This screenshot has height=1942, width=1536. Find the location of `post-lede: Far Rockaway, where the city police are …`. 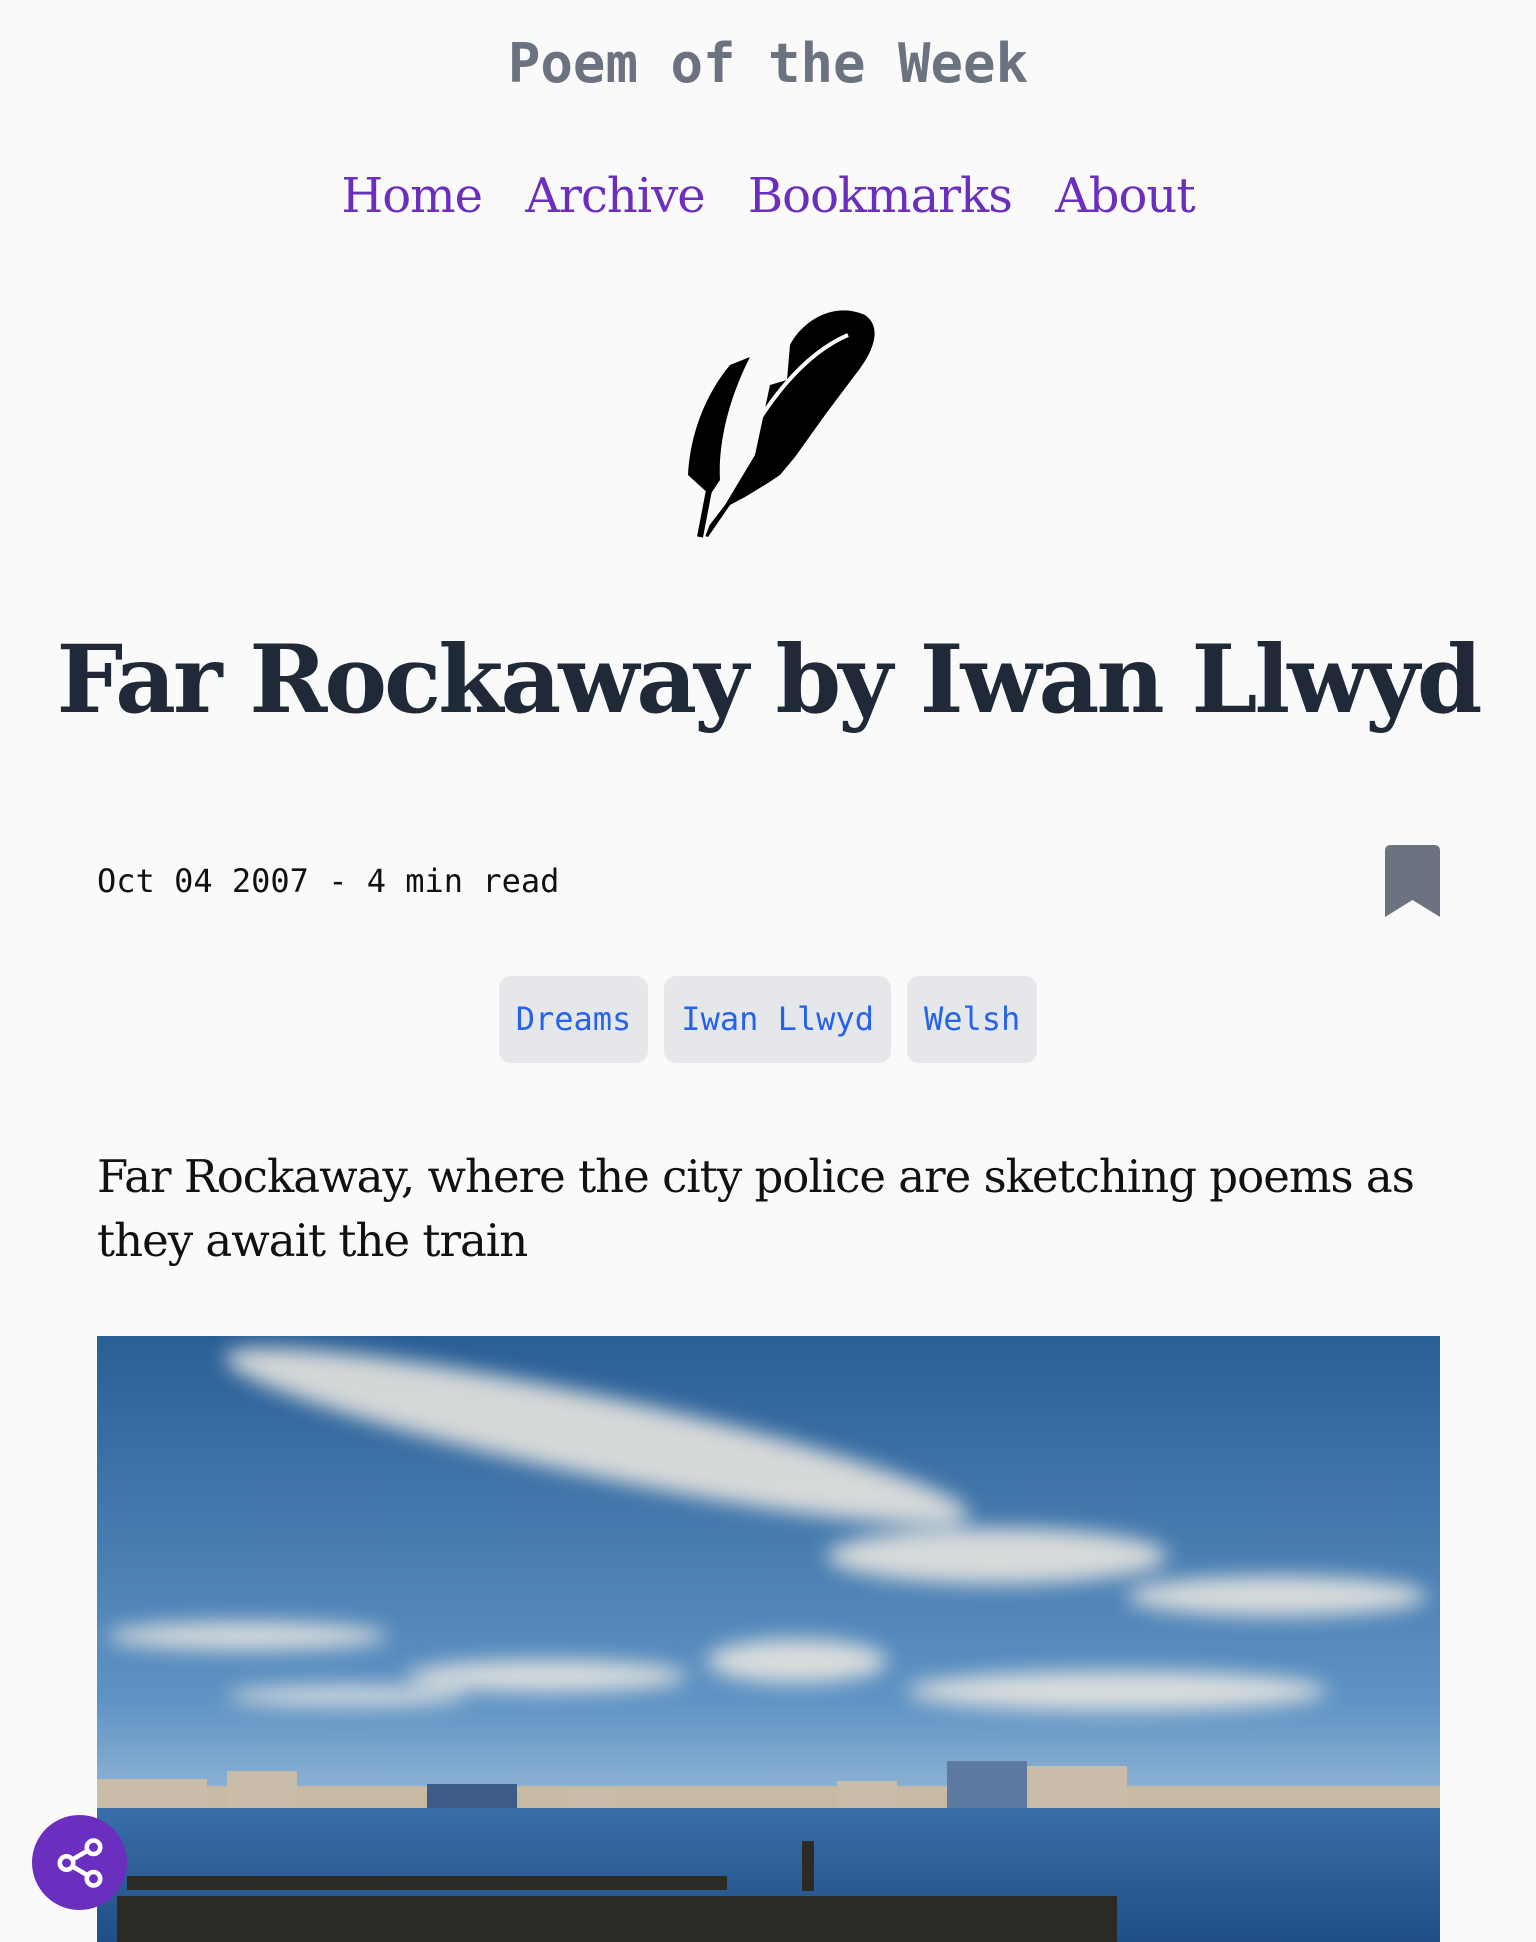

post-lede: Far Rockaway, where the city police are … is located at coordinates (756, 1208).